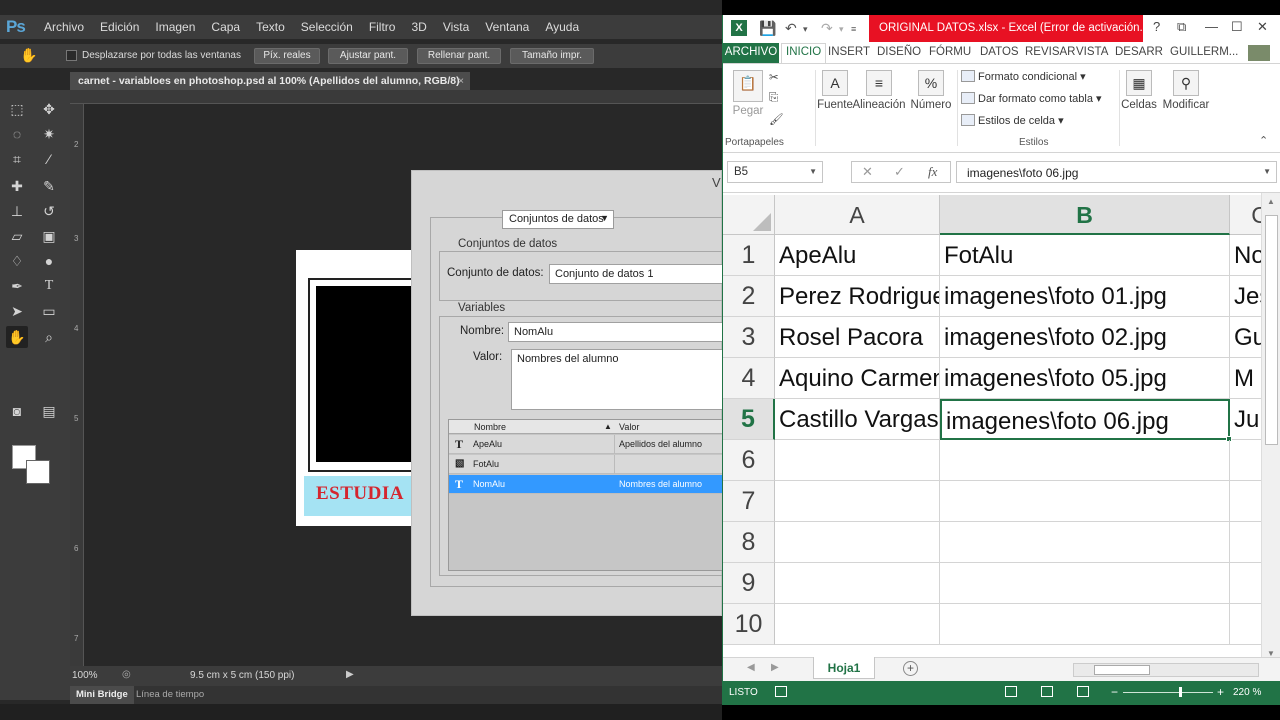  I want to click on macro-record-icon, so click(781, 691).